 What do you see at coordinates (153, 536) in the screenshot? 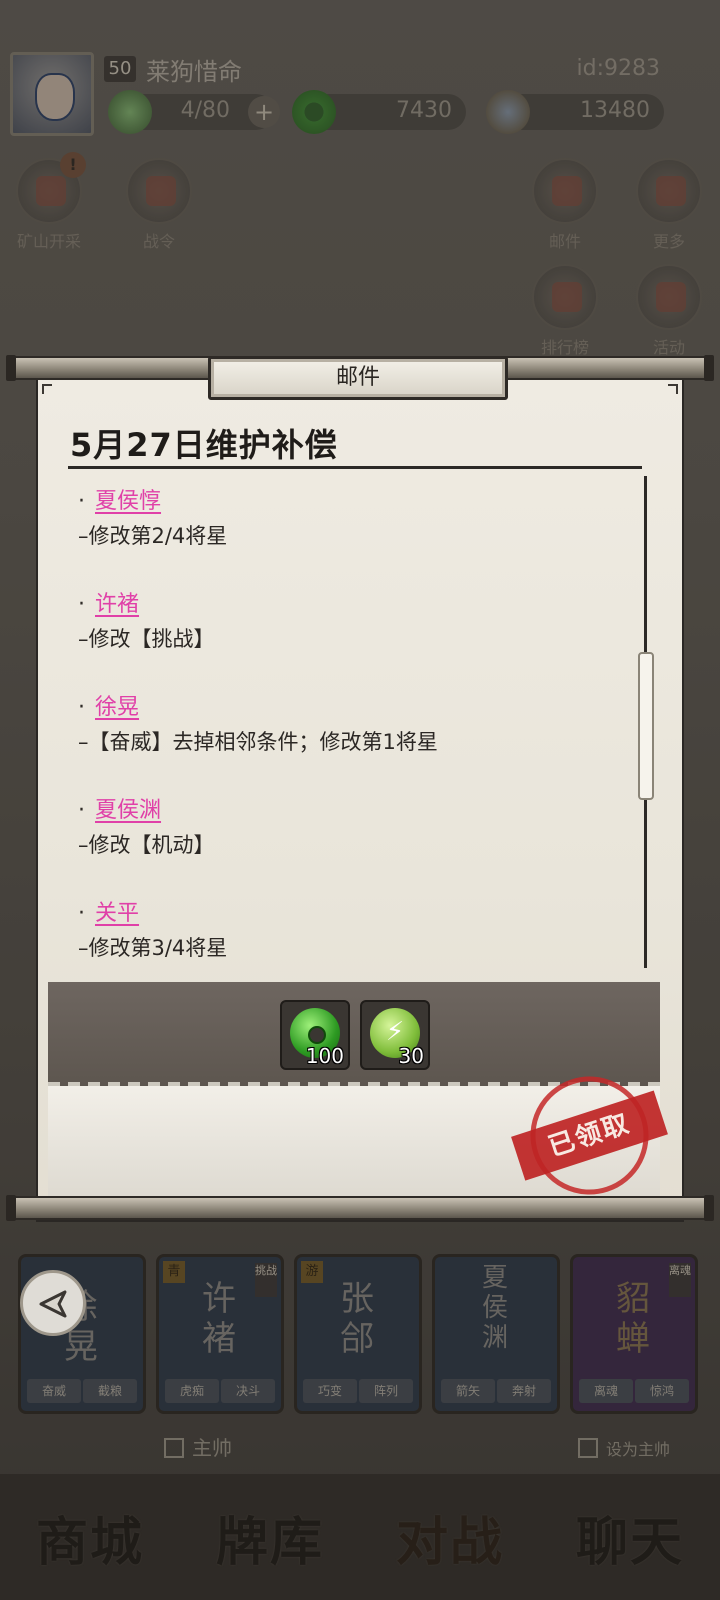
I see `entry-description: –修改第2/4将星` at bounding box center [153, 536].